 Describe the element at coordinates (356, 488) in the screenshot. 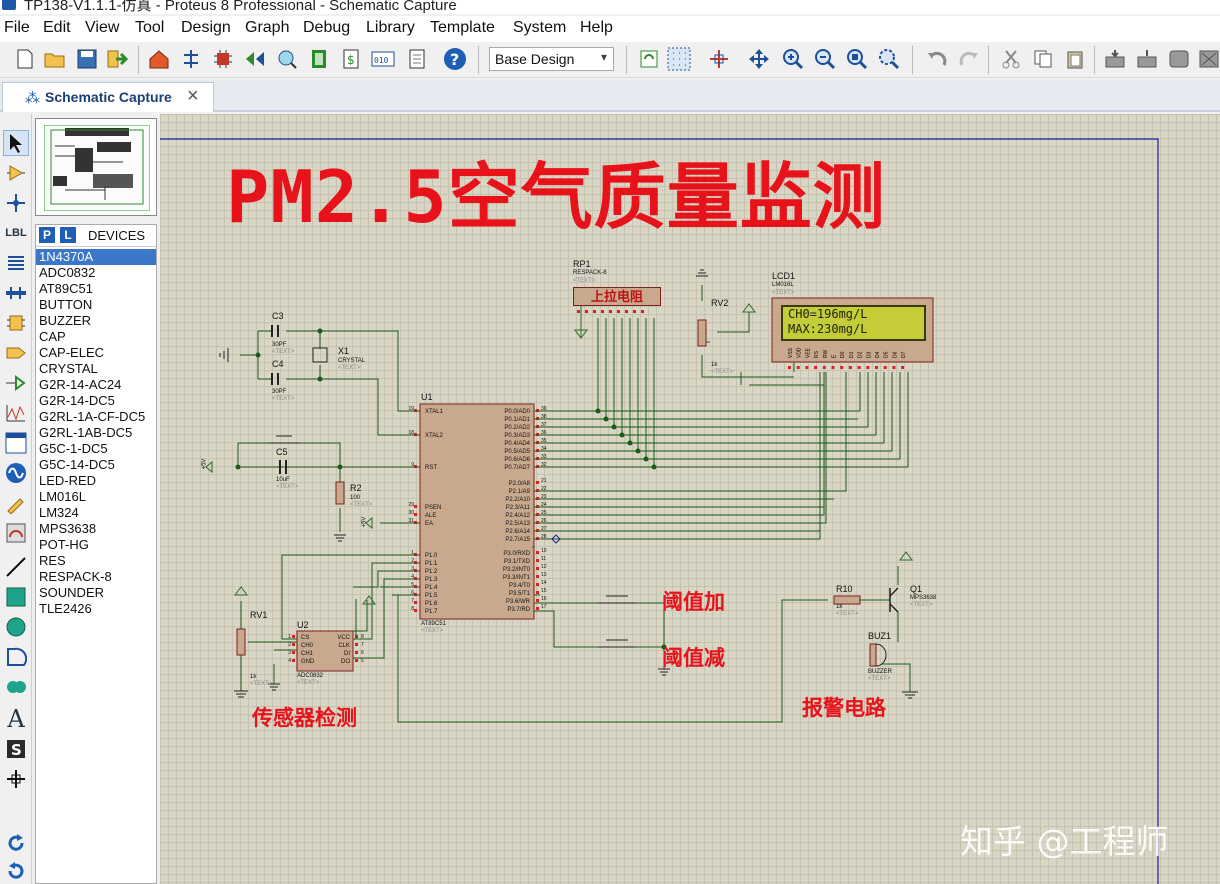

I see `r2-ref: R2` at that location.